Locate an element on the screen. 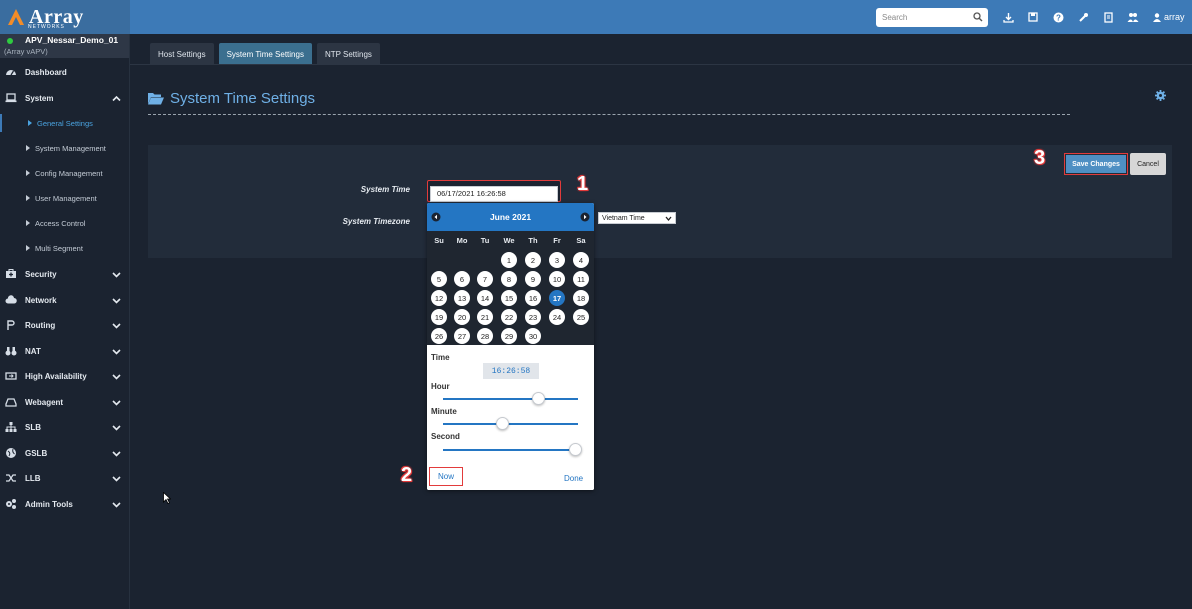 The image size is (1192, 609). weekday-header: Su is located at coordinates (439, 240).